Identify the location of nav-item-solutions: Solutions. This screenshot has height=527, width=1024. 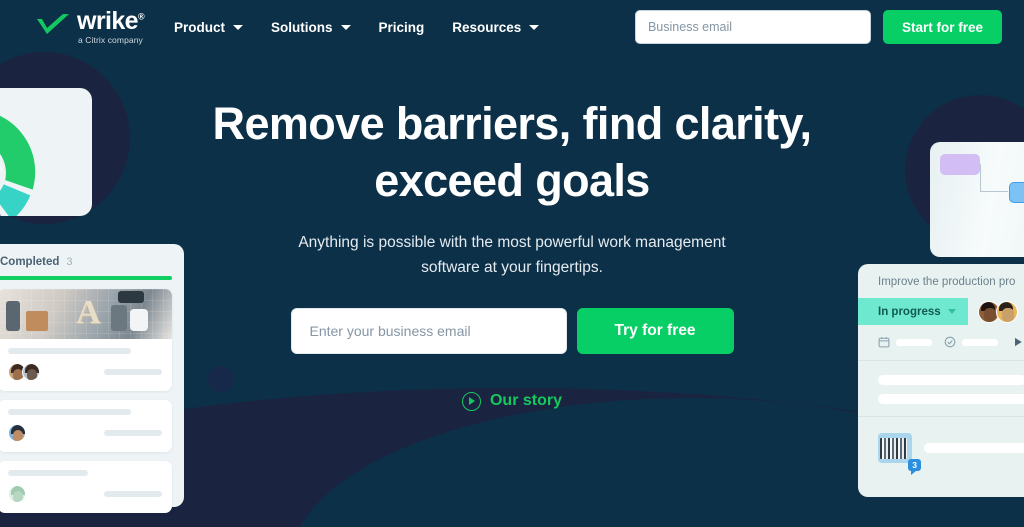
(311, 27).